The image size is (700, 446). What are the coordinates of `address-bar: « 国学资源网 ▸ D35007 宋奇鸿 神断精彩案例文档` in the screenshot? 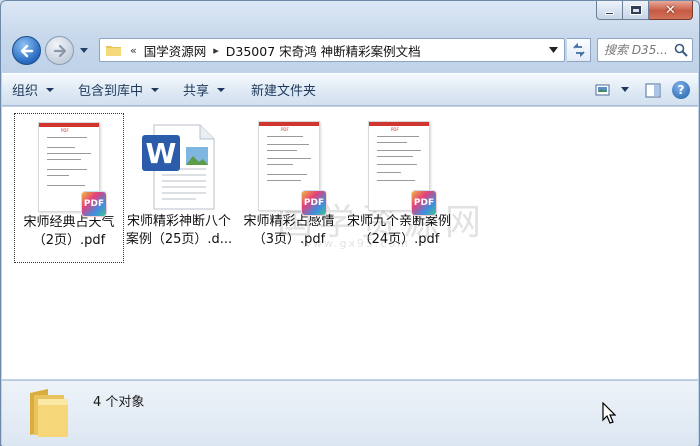 It's located at (332, 50).